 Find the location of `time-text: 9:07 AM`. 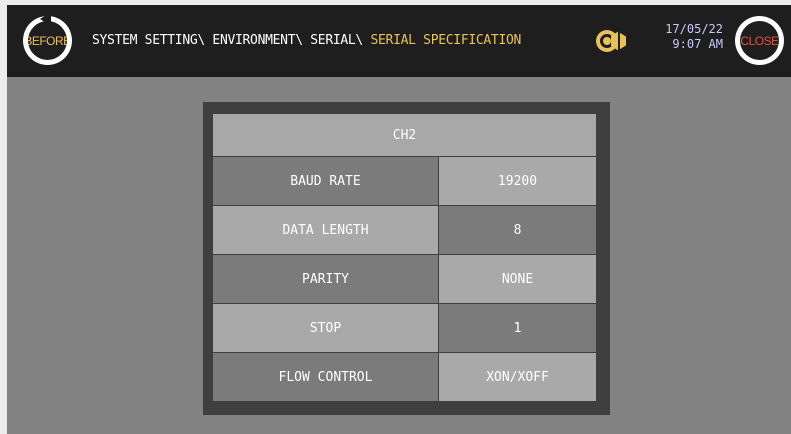

time-text: 9:07 AM is located at coordinates (697, 44).